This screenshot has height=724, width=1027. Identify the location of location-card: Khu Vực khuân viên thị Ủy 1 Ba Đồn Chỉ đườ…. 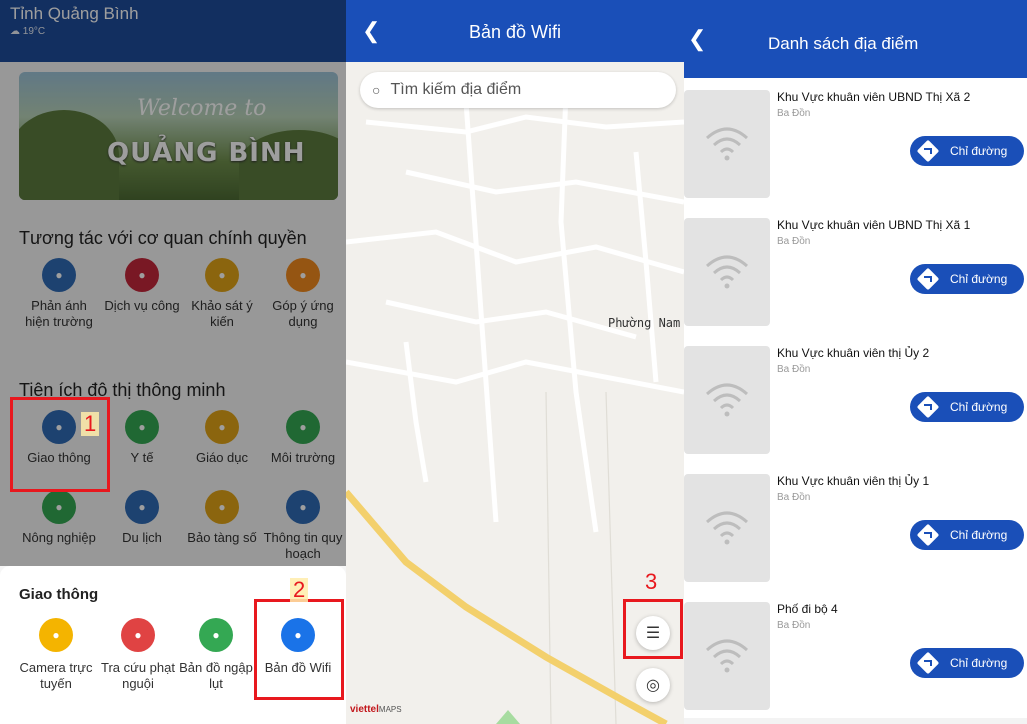
(855, 526).